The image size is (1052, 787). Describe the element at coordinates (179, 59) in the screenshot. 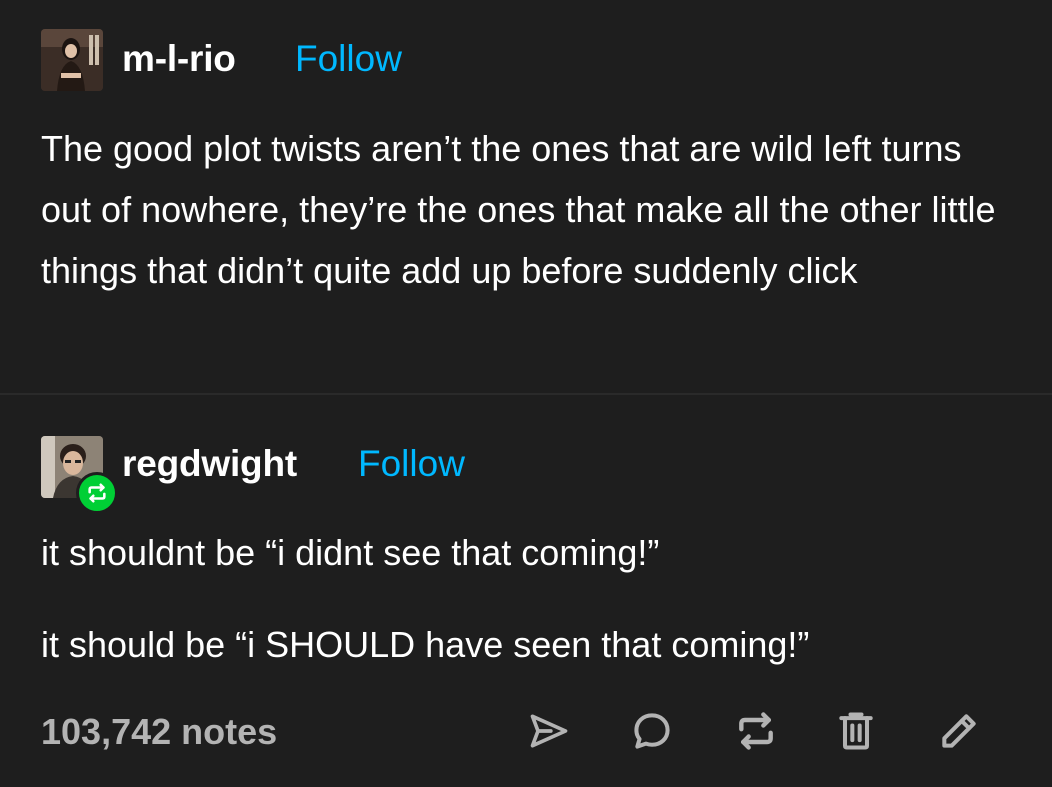

I see `username: m-l-rio` at that location.